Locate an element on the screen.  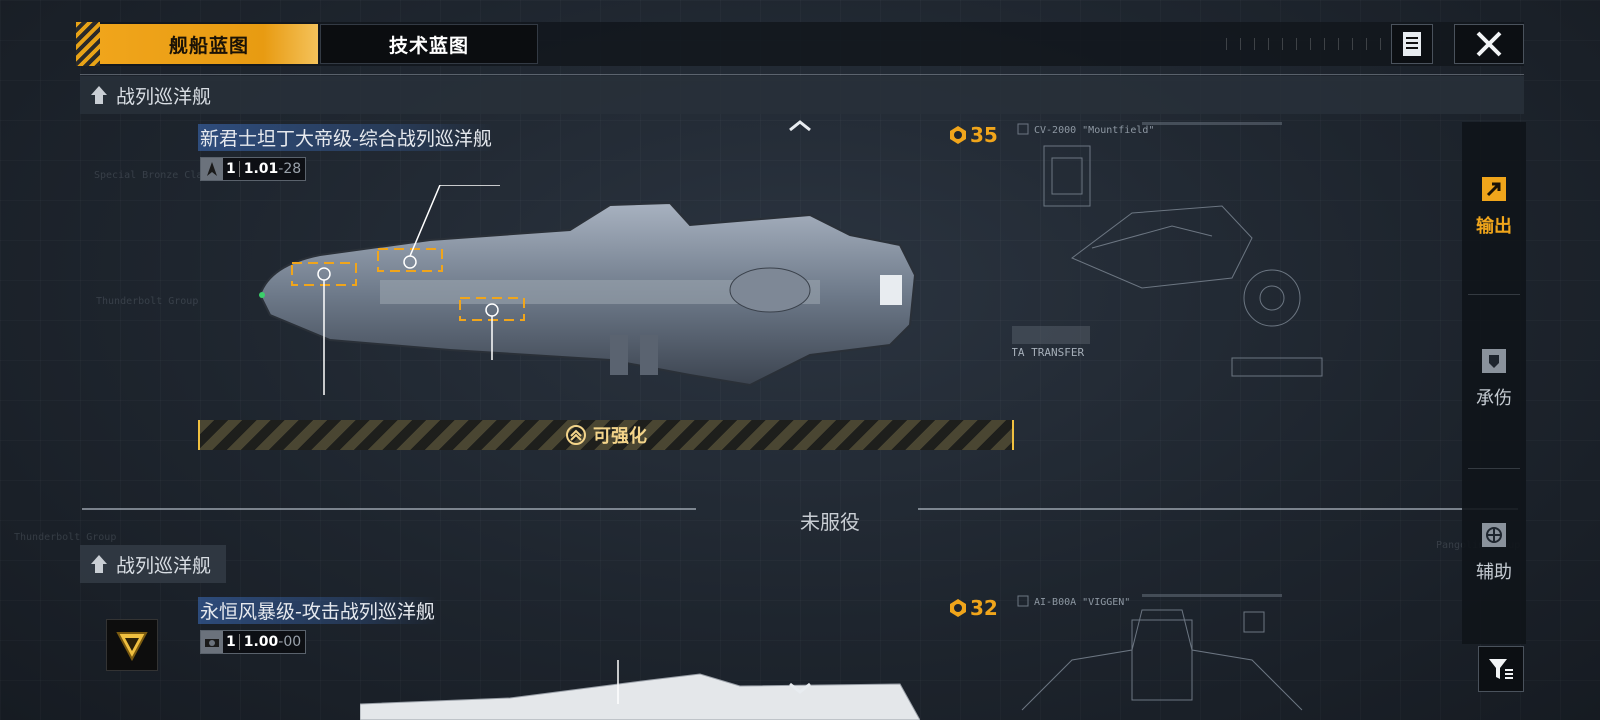
svg-text: CV-2000 "Mountfield" is located at coordinates (1094, 130).